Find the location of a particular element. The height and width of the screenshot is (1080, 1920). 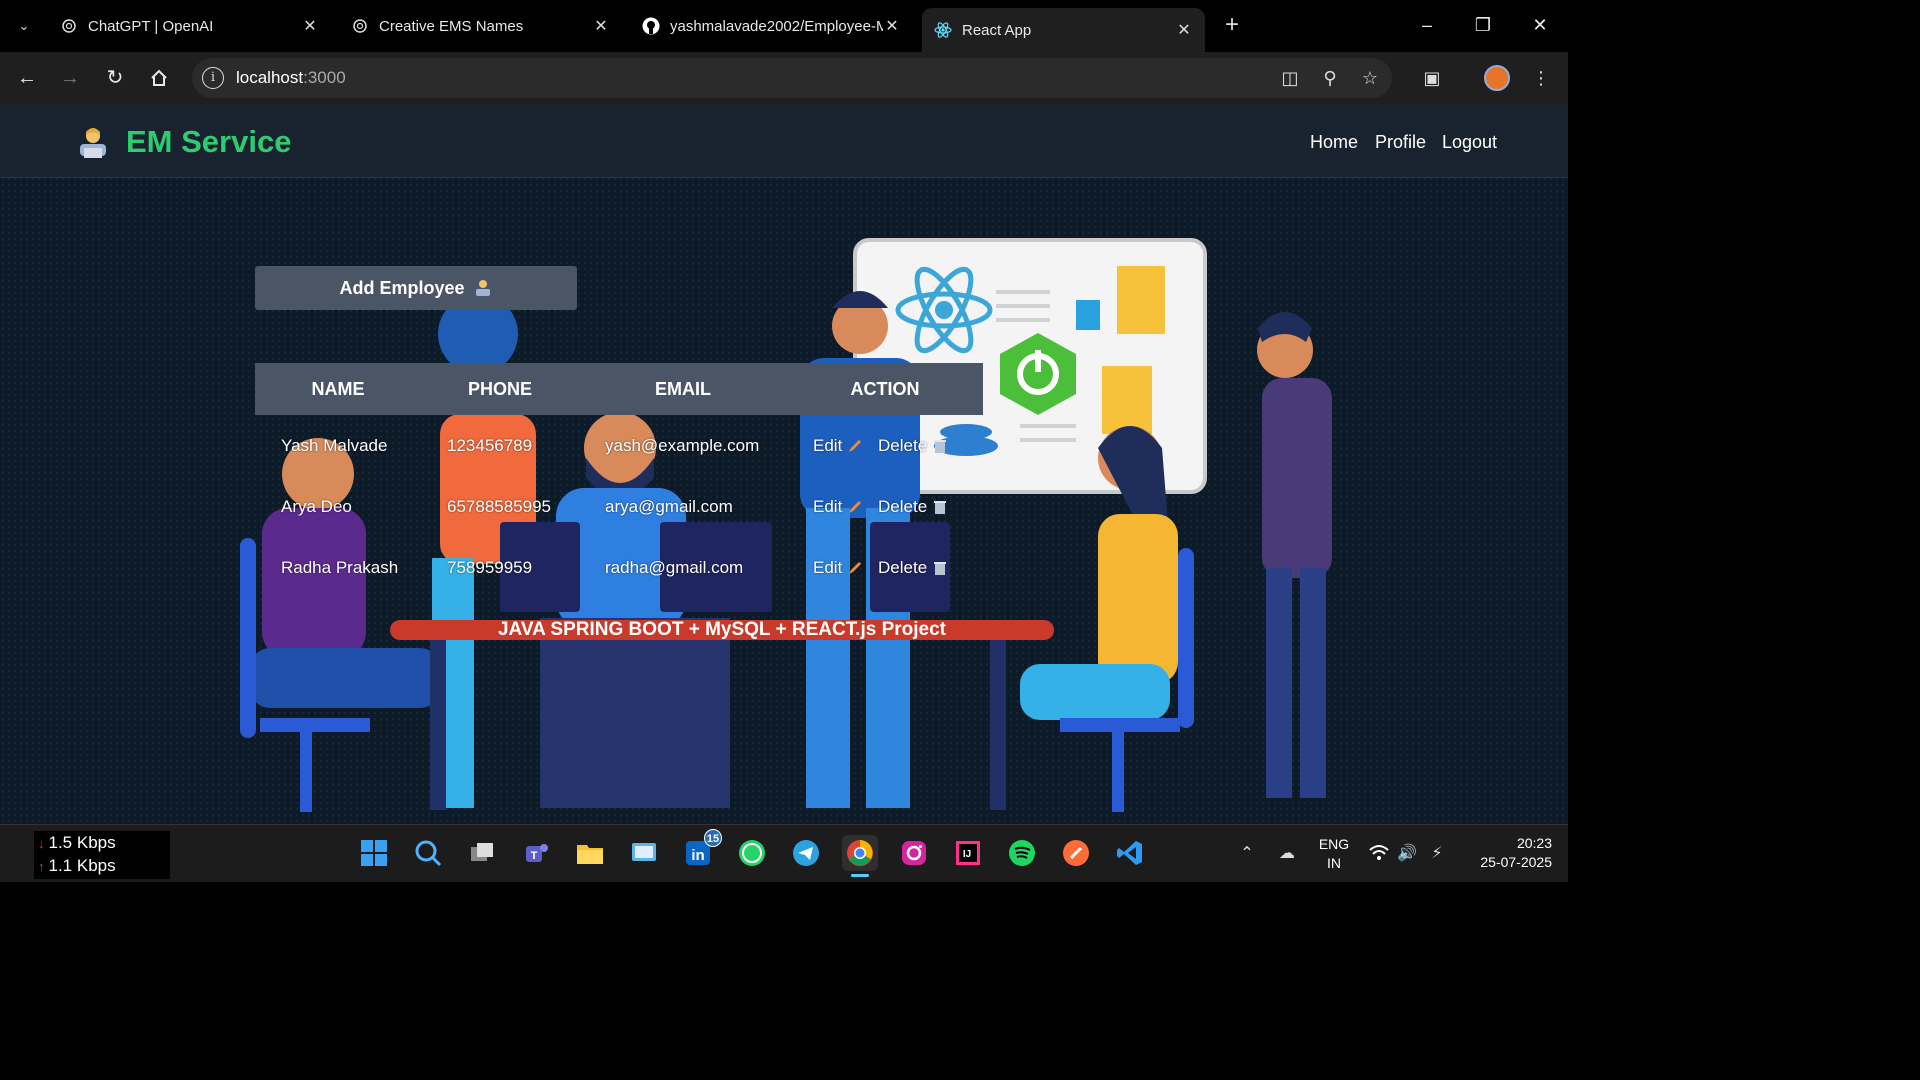

wifi-icon is located at coordinates (1379, 854).